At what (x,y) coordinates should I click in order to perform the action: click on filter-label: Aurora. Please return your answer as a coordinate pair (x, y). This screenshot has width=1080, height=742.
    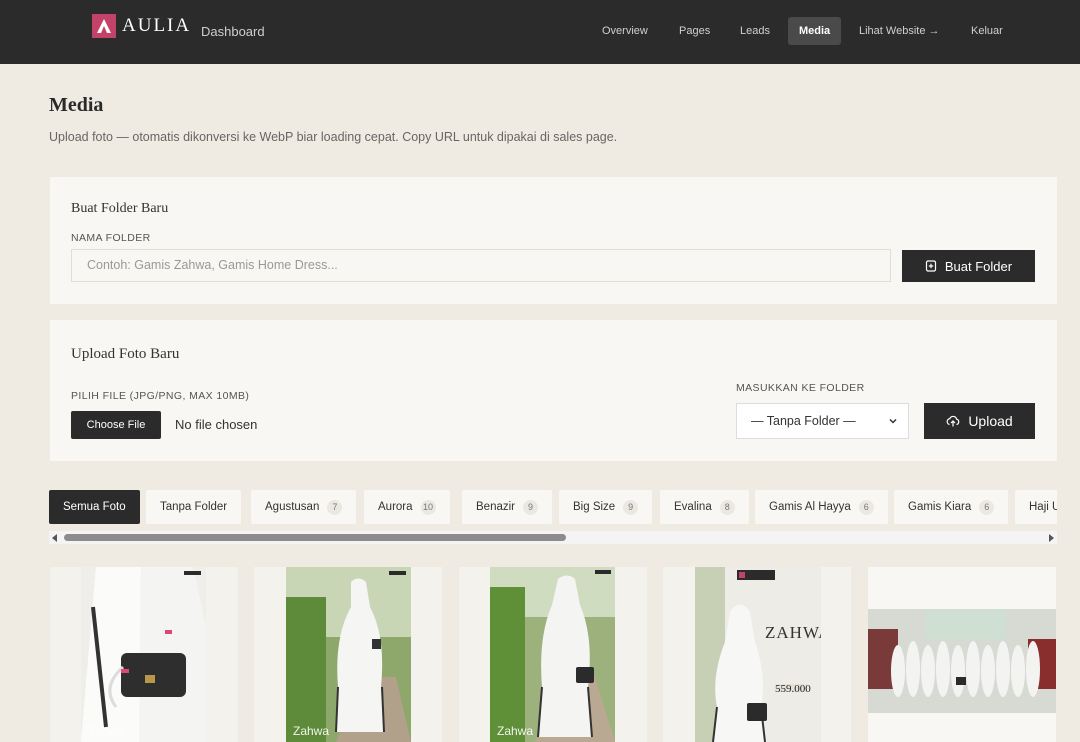
    Looking at the image, I should click on (395, 507).